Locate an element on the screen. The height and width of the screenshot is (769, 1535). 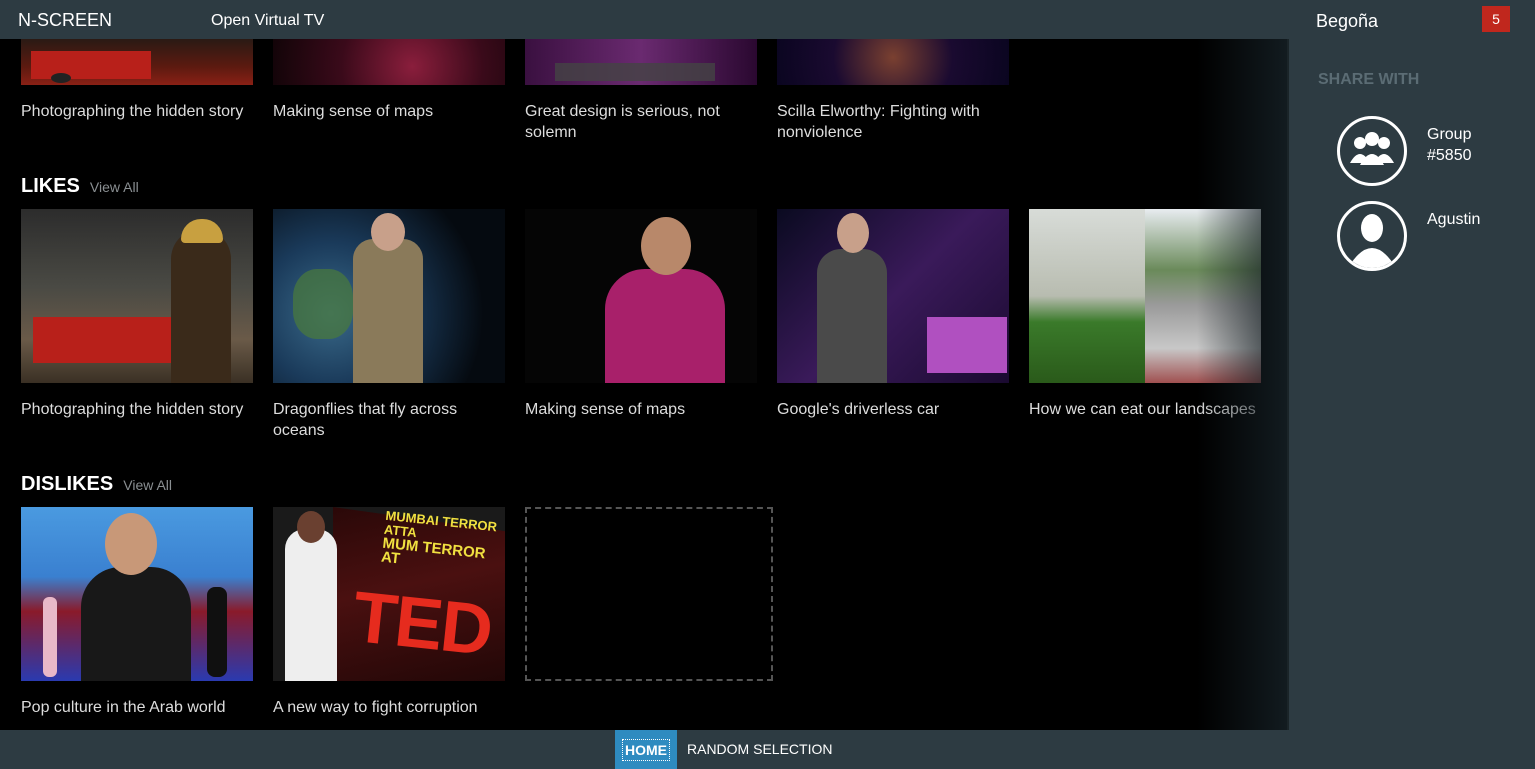
video-card: Pop culture in the Arab world is located at coordinates (137, 612).